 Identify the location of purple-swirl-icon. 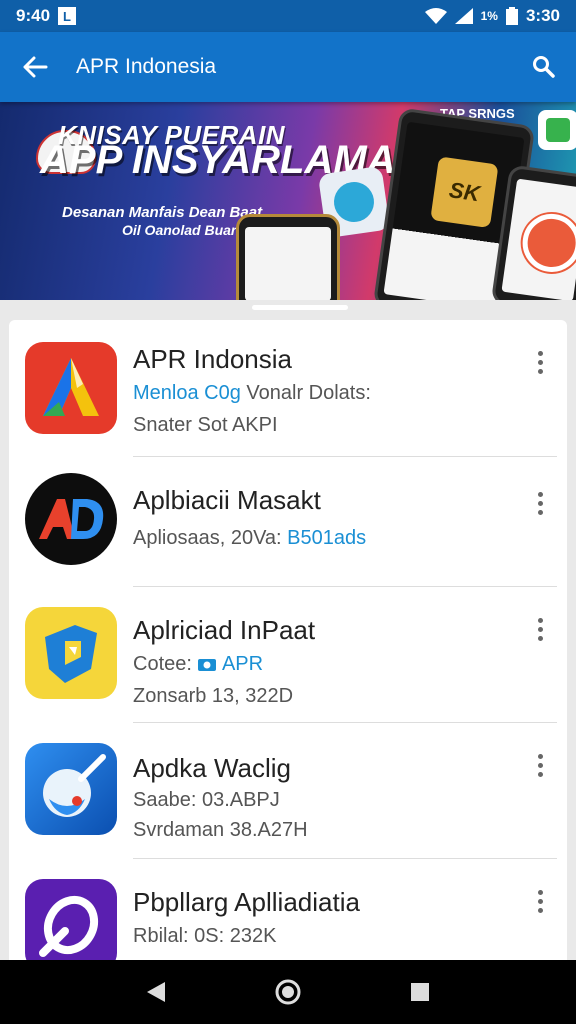
(71, 925).